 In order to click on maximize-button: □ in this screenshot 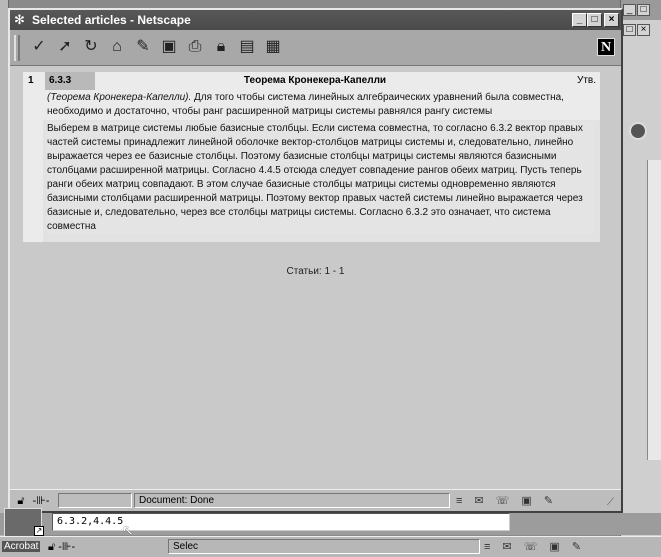, I will do `click(594, 20)`.